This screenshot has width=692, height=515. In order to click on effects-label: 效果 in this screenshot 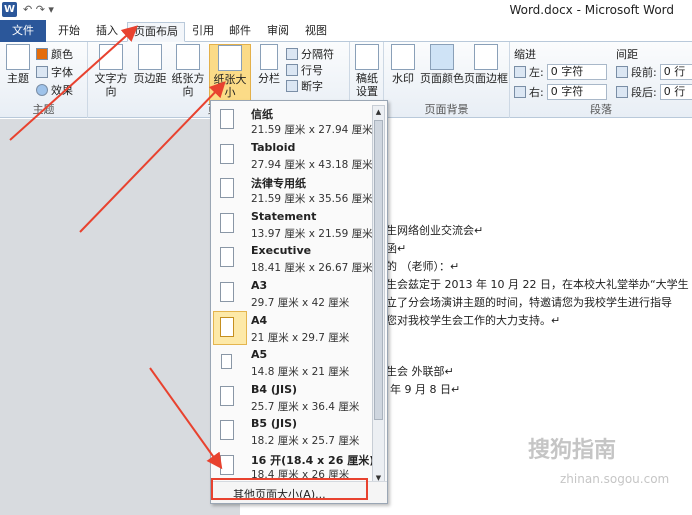, I will do `click(62, 90)`.